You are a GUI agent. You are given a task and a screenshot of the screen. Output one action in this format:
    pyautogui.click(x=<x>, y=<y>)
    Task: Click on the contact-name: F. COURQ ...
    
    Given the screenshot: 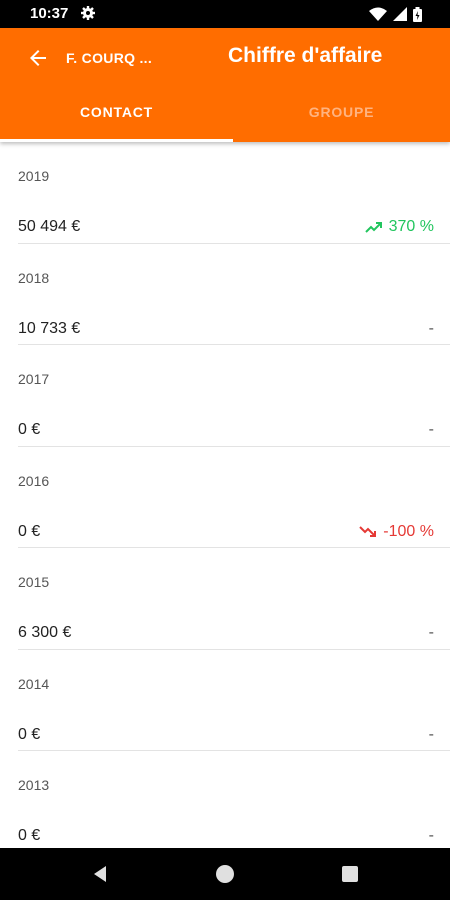 What is the action you would take?
    pyautogui.click(x=109, y=58)
    